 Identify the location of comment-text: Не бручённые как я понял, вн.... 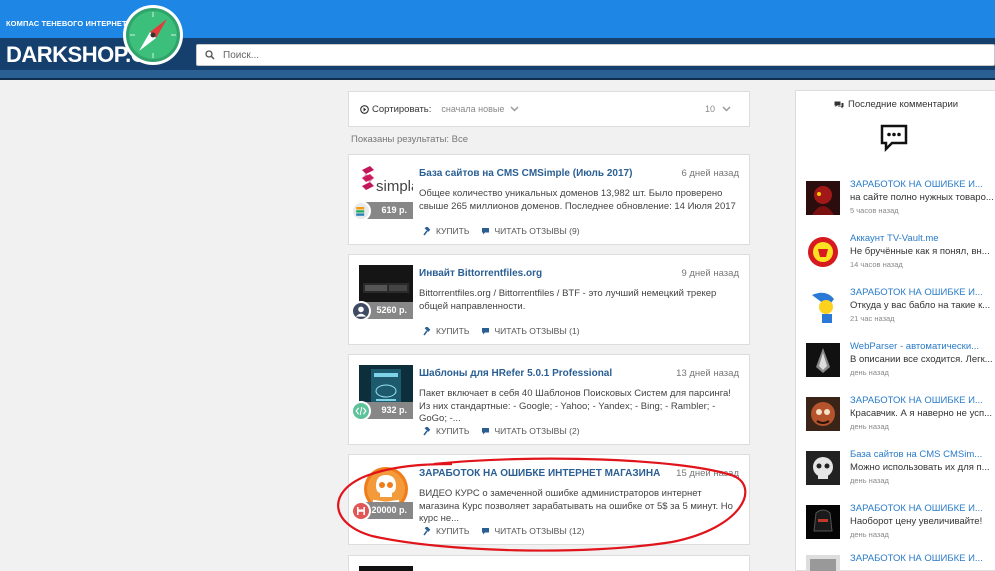
(920, 251).